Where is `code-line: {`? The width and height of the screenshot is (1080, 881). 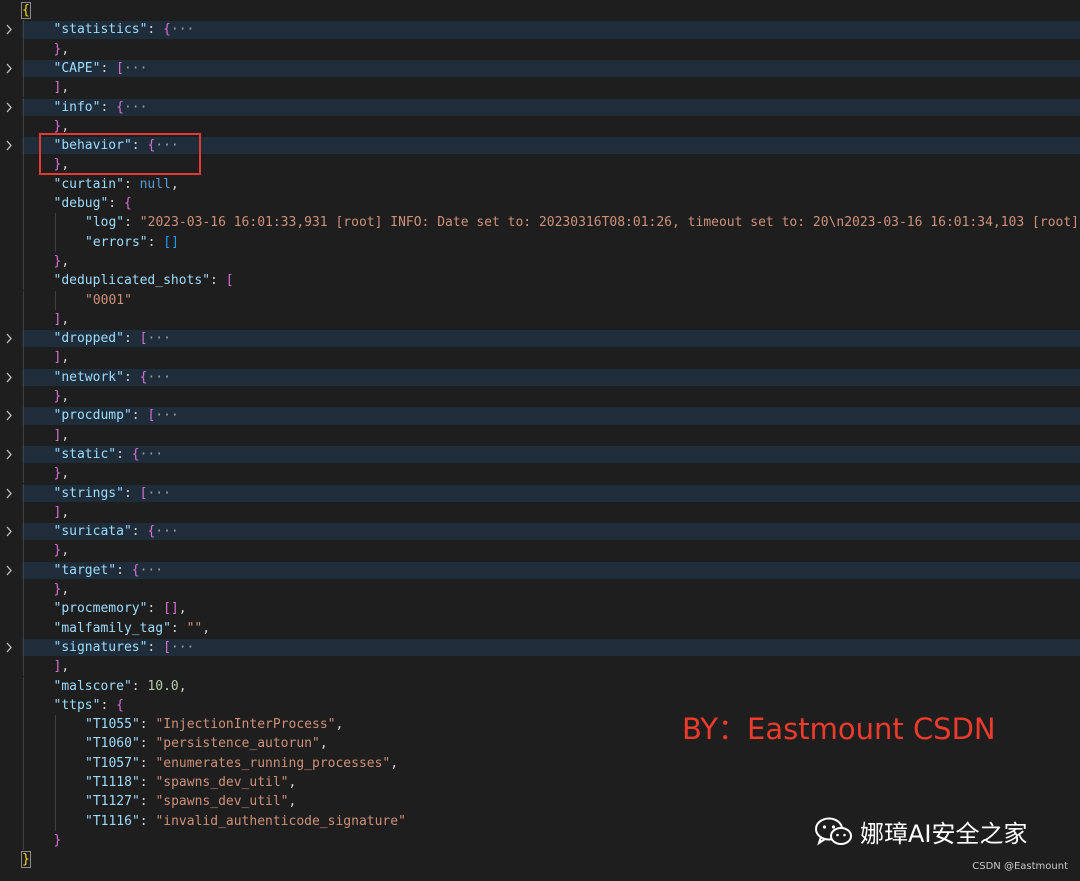
code-line: { is located at coordinates (540, 10).